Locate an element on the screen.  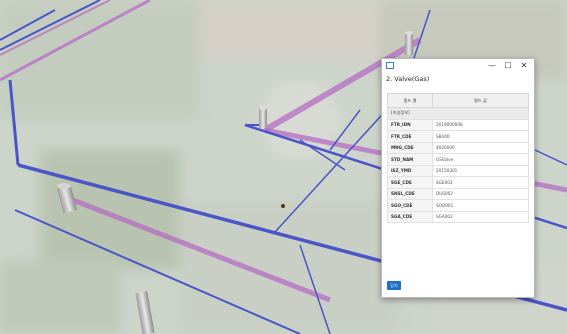
dialog-title: 2. Valve(Gas) is located at coordinates (408, 79).